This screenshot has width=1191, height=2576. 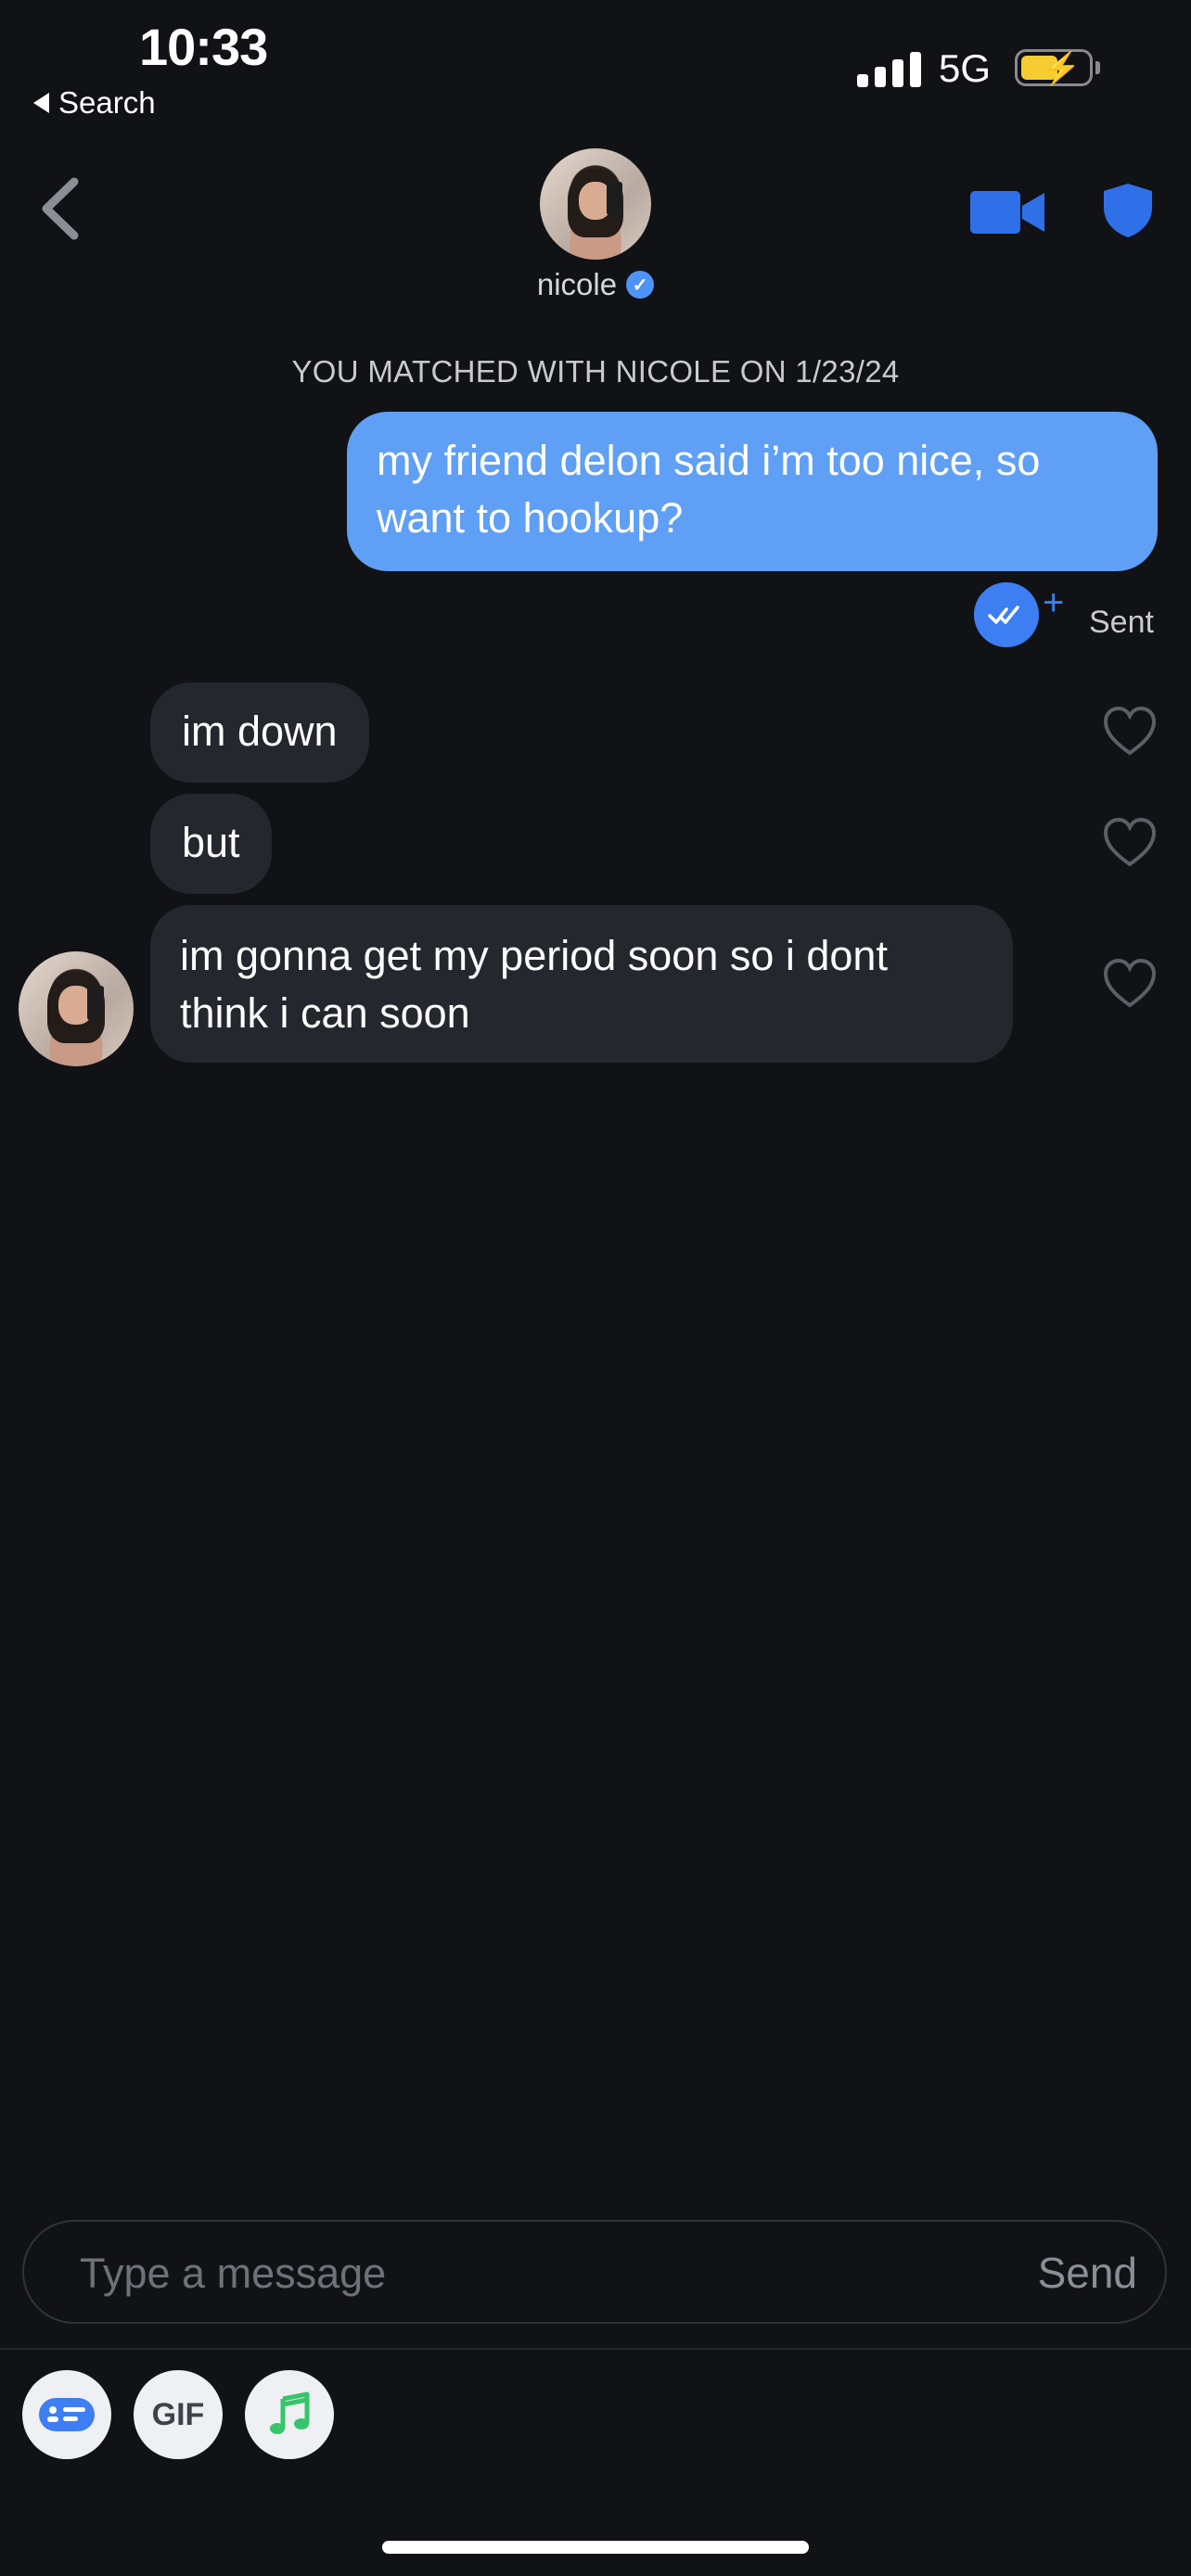 I want to click on back-chevron-icon, so click(x=60, y=208).